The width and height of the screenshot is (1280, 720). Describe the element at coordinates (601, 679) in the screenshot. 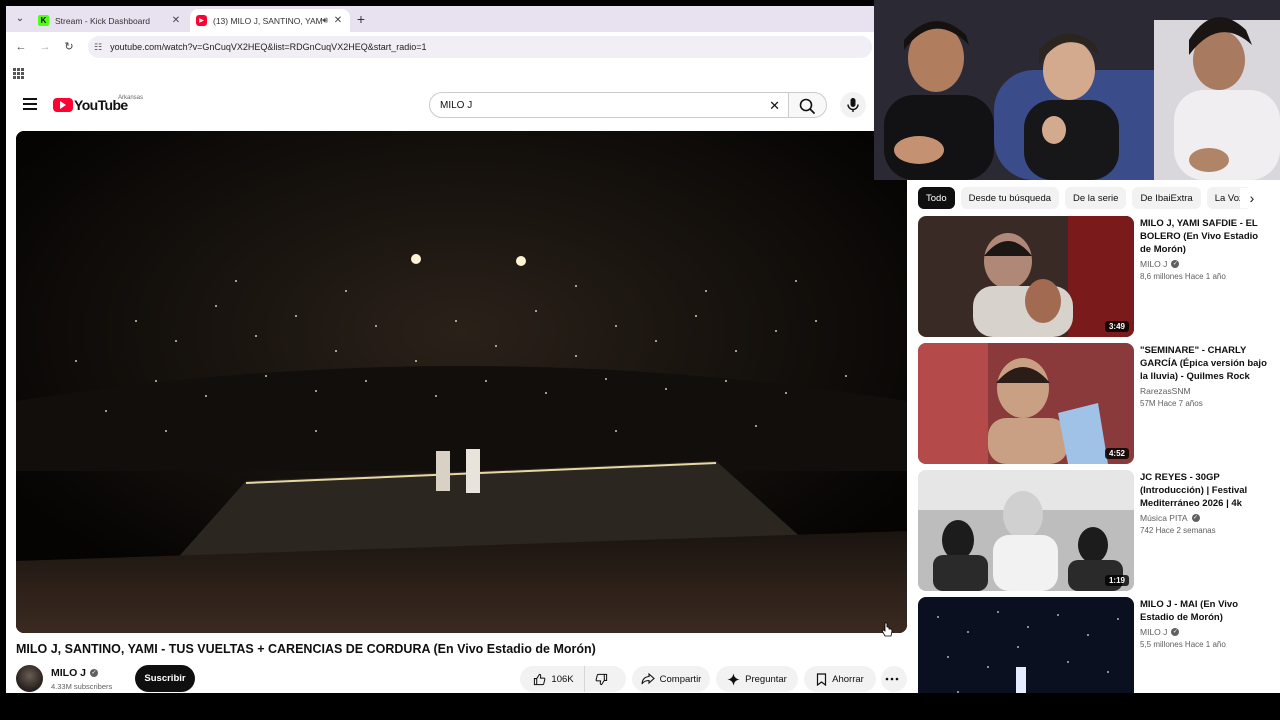

I see `thumbs-down-icon` at that location.